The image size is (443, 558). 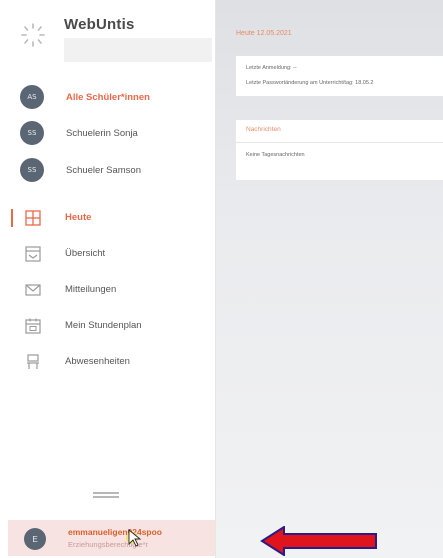 What do you see at coordinates (103, 170) in the screenshot?
I see `person-label: Schueler Samson` at bounding box center [103, 170].